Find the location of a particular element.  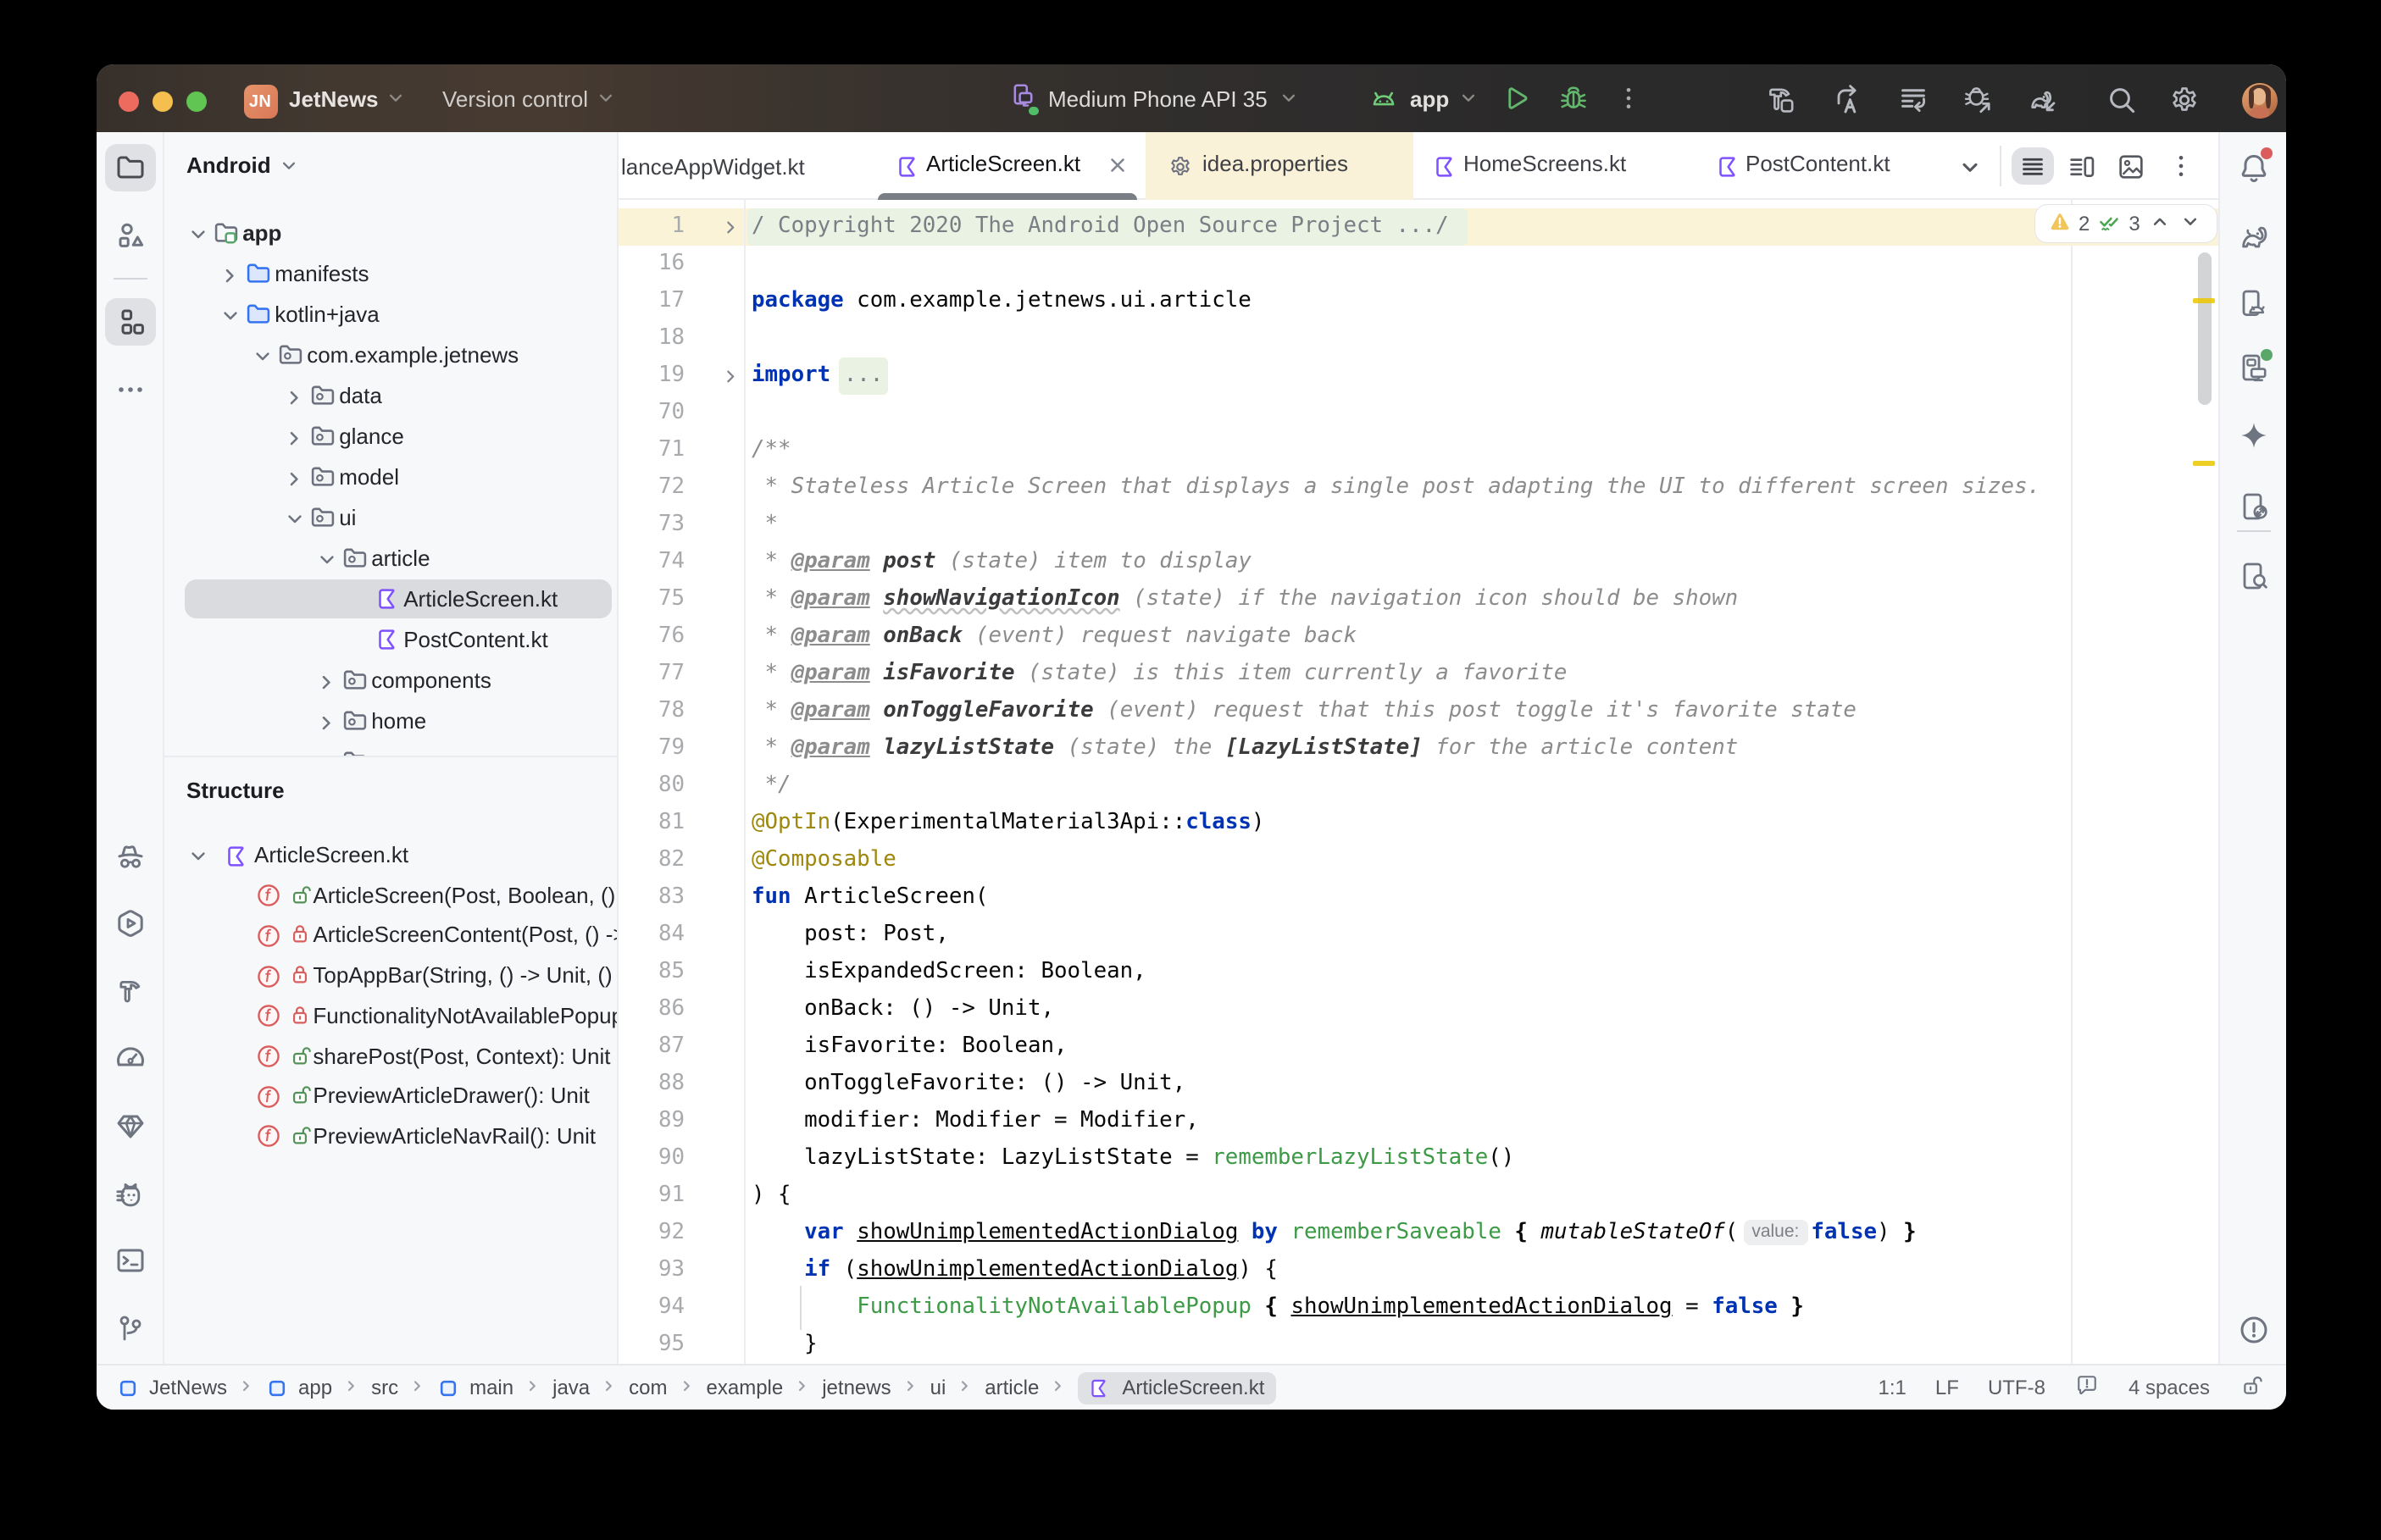

project-tree-item-components: components is located at coordinates (390, 680).